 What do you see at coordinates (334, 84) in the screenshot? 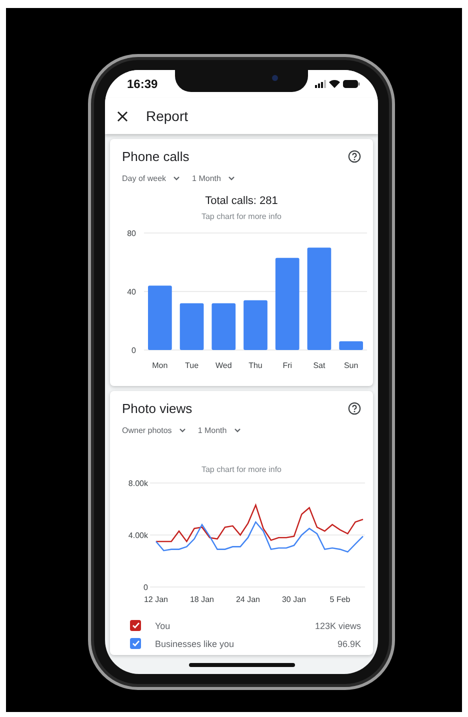
I see `wifi-icon` at bounding box center [334, 84].